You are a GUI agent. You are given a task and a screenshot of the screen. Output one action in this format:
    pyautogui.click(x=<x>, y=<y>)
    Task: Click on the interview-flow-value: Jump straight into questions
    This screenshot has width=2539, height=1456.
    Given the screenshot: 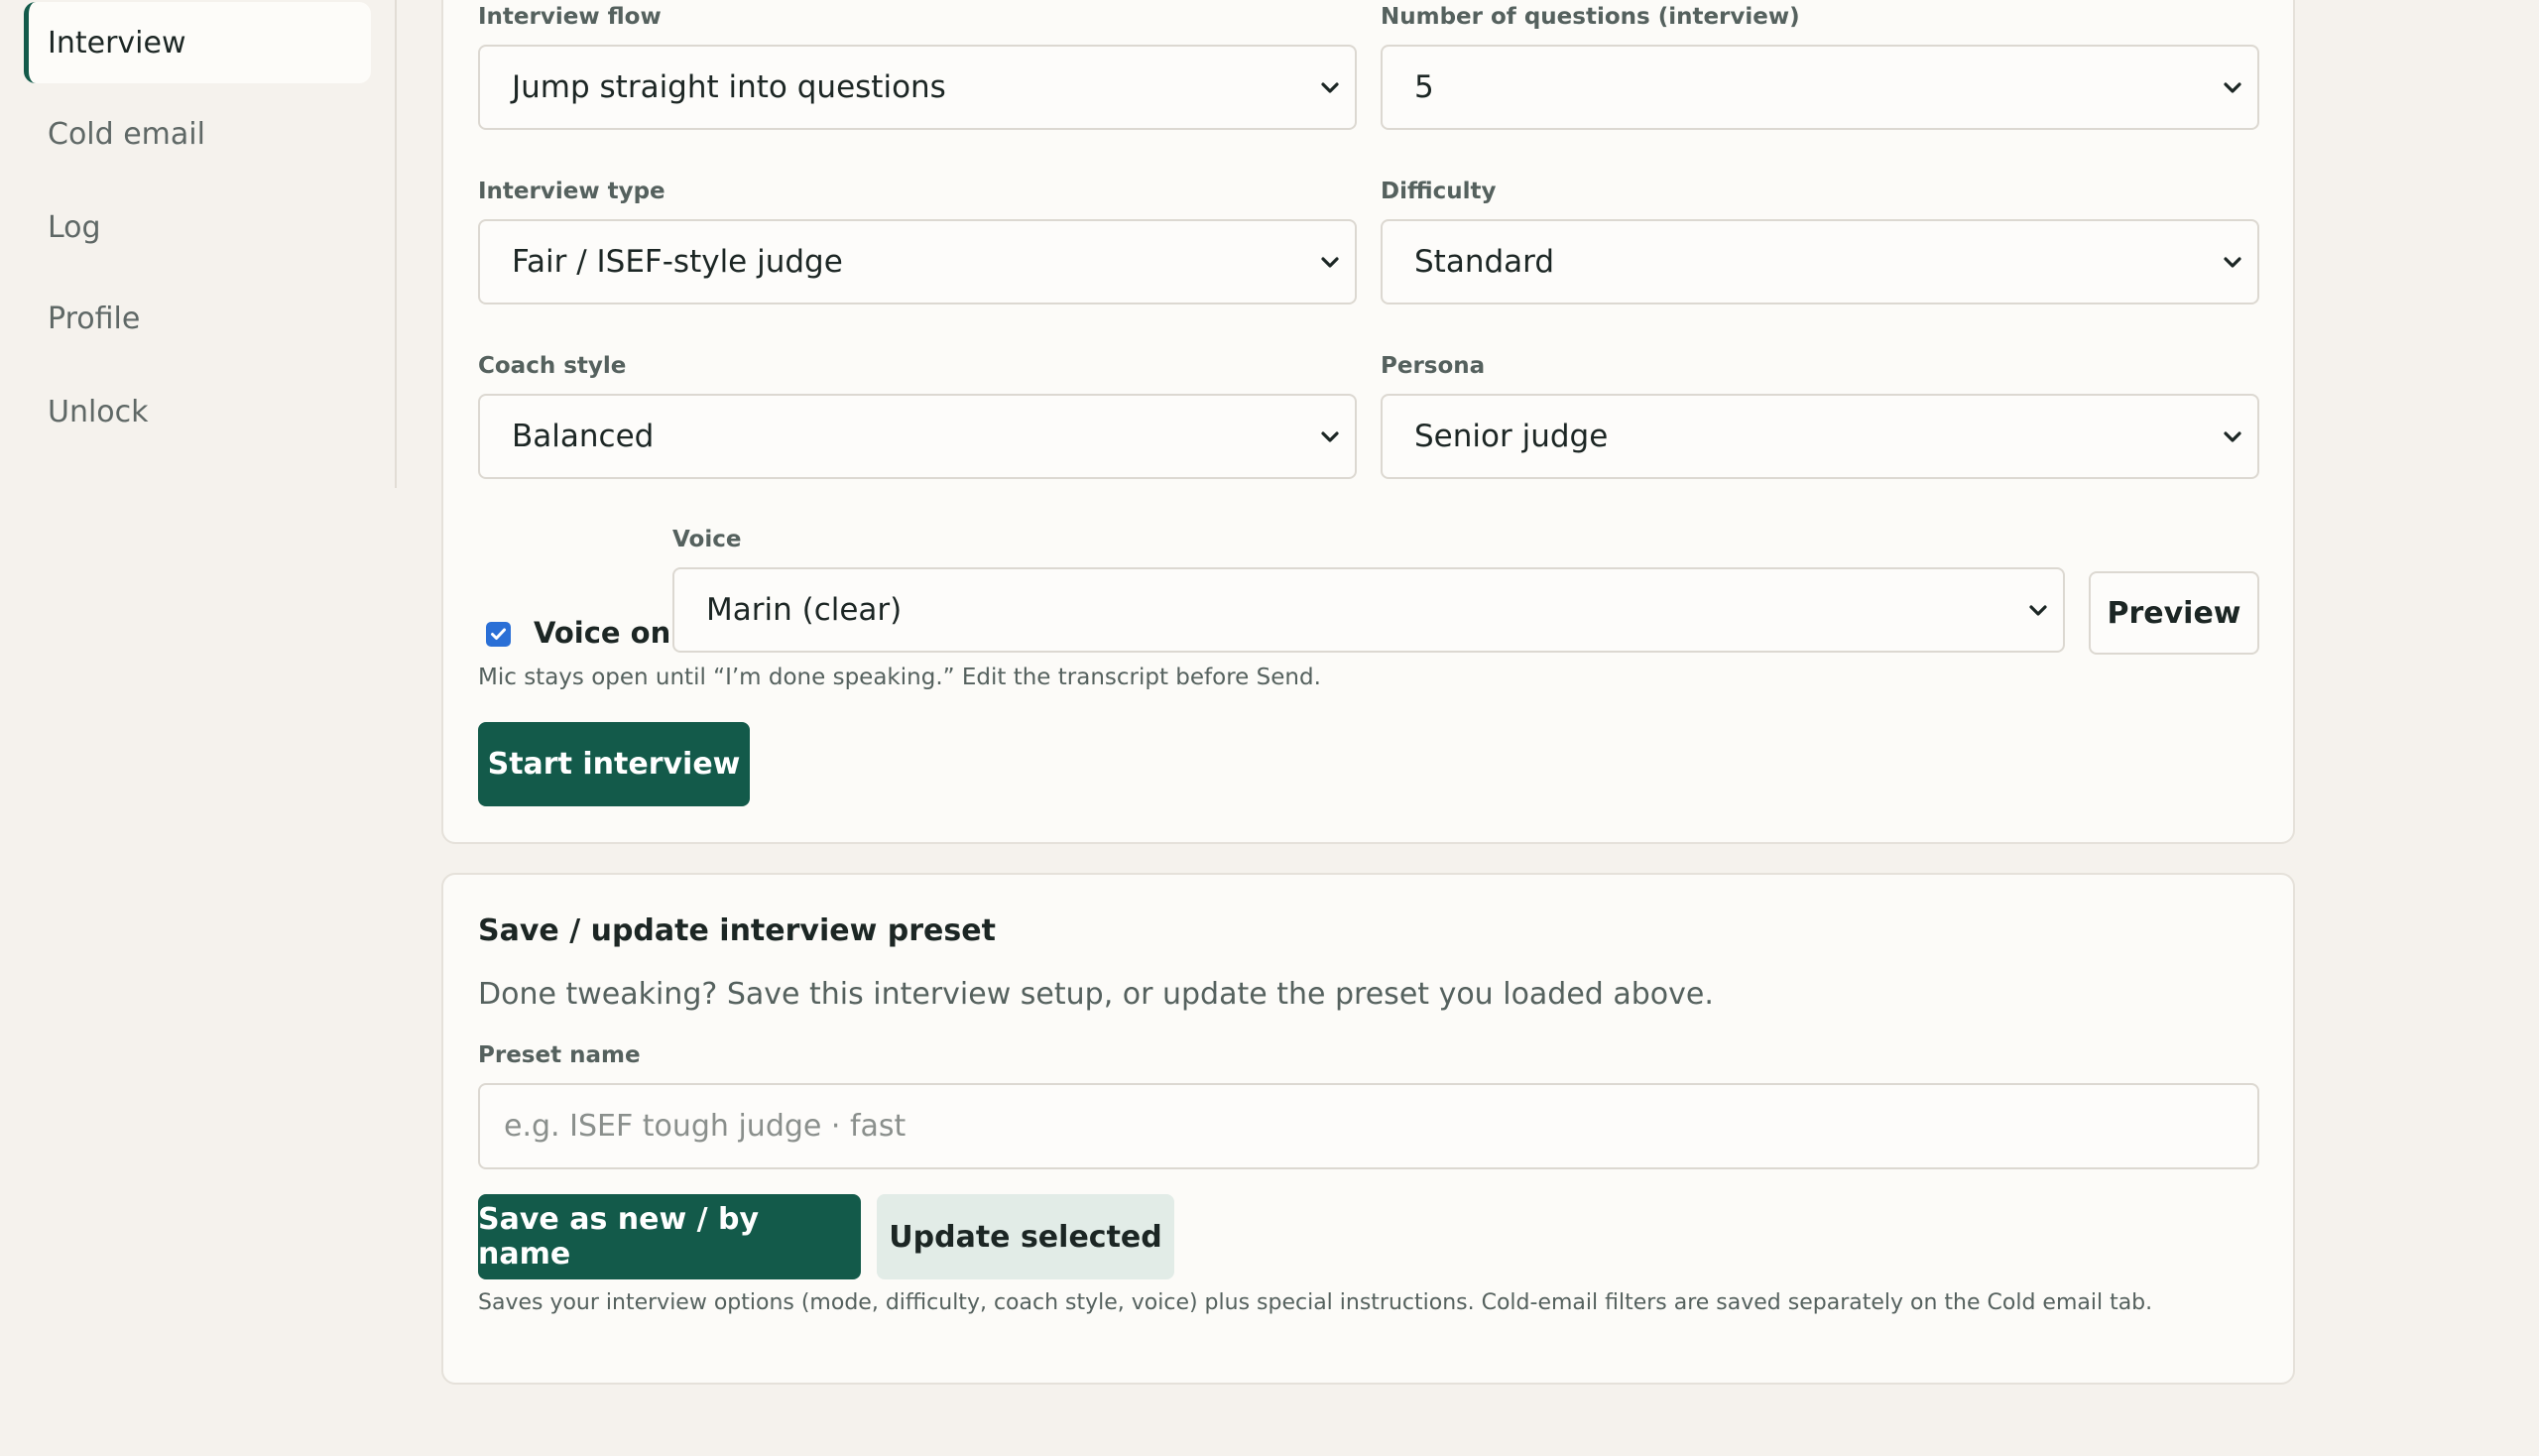 What is the action you would take?
    pyautogui.click(x=729, y=87)
    